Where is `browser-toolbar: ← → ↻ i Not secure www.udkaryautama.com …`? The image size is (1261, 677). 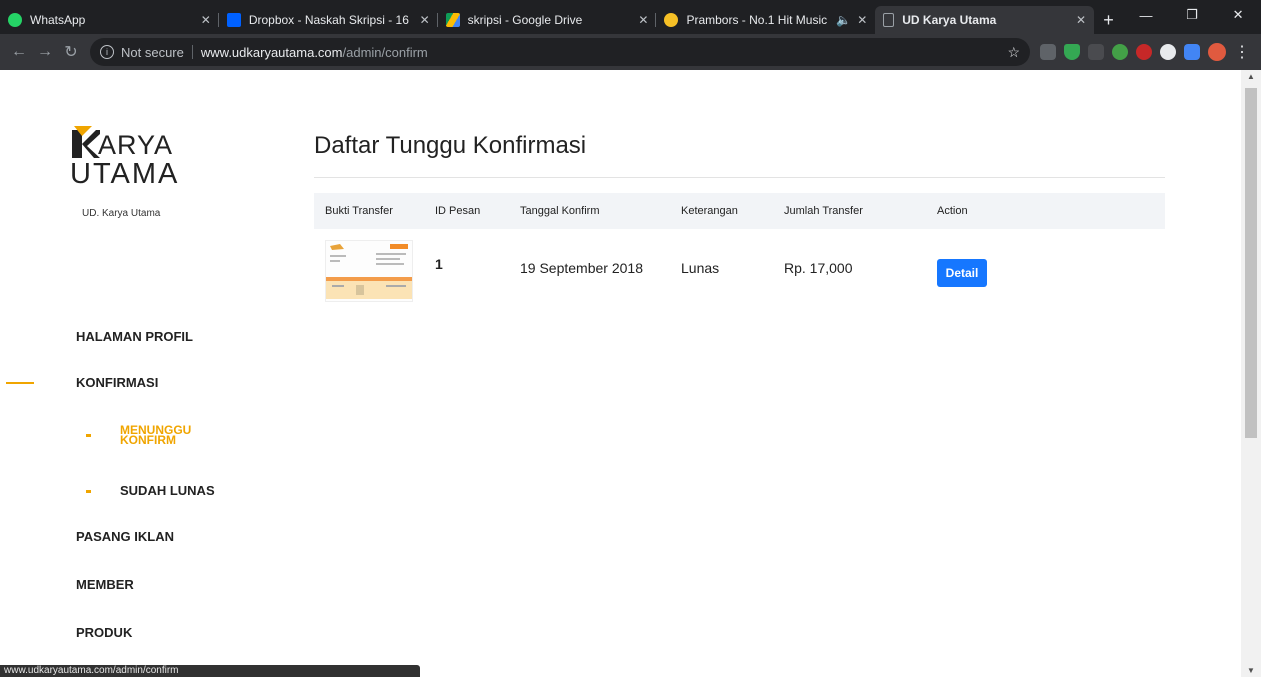 browser-toolbar: ← → ↻ i Not secure www.udkaryautama.com … is located at coordinates (630, 52).